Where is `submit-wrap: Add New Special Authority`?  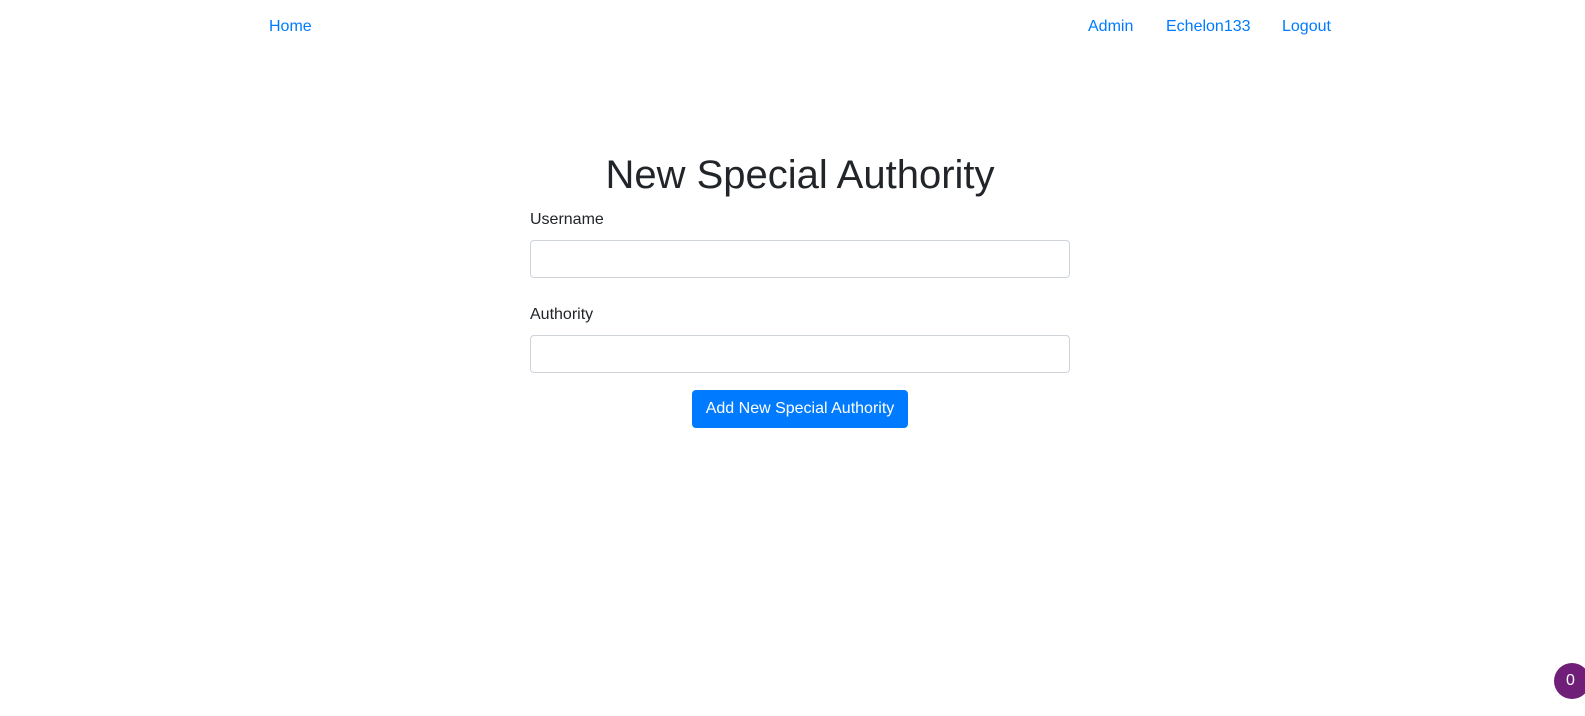 submit-wrap: Add New Special Authority is located at coordinates (800, 409).